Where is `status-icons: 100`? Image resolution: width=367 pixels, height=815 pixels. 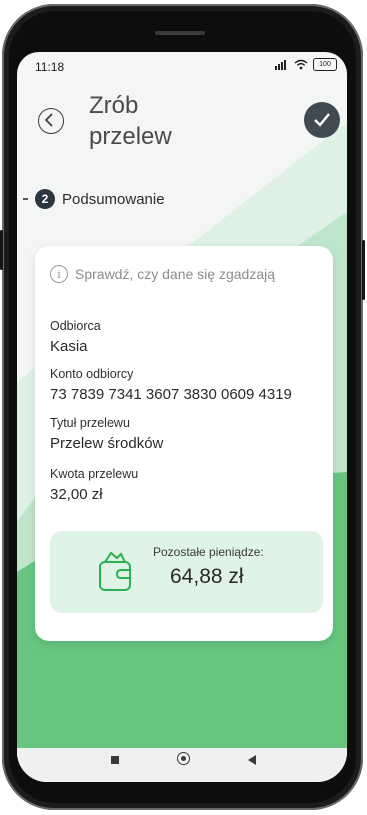
status-icons: 100 is located at coordinates (306, 64).